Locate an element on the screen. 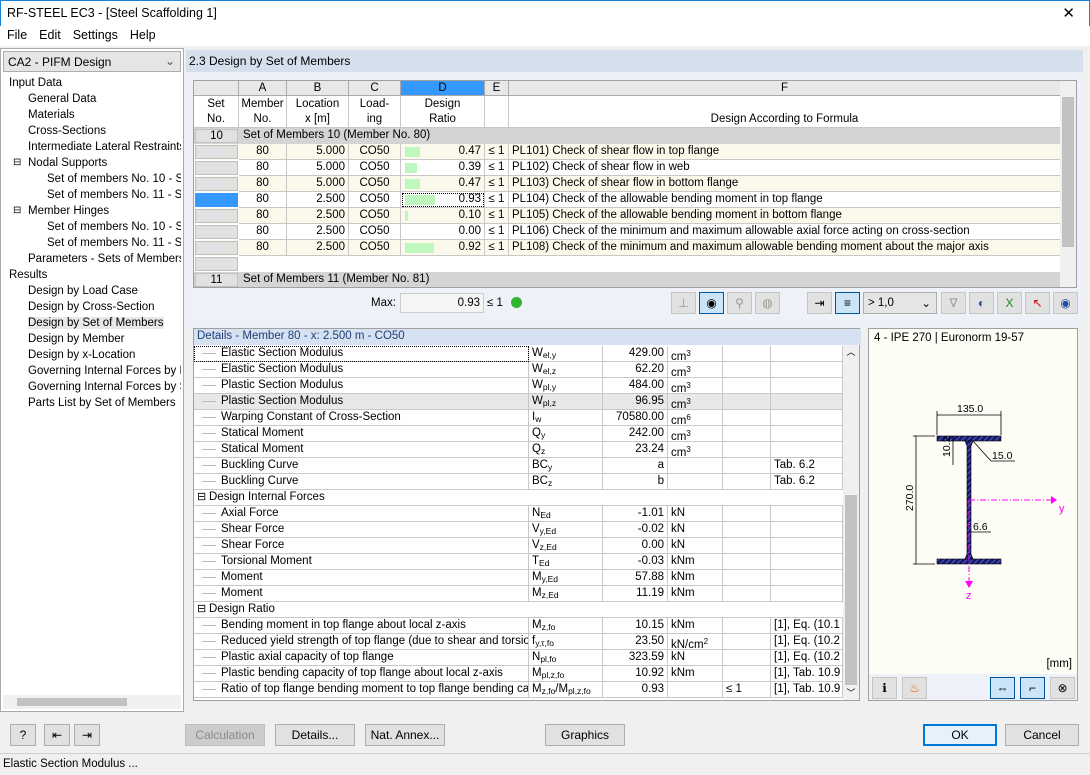 Image resolution: width=1090 pixels, height=775 pixels. details-row: Moment My,Ed 57.88 kNm is located at coordinates (518, 578).